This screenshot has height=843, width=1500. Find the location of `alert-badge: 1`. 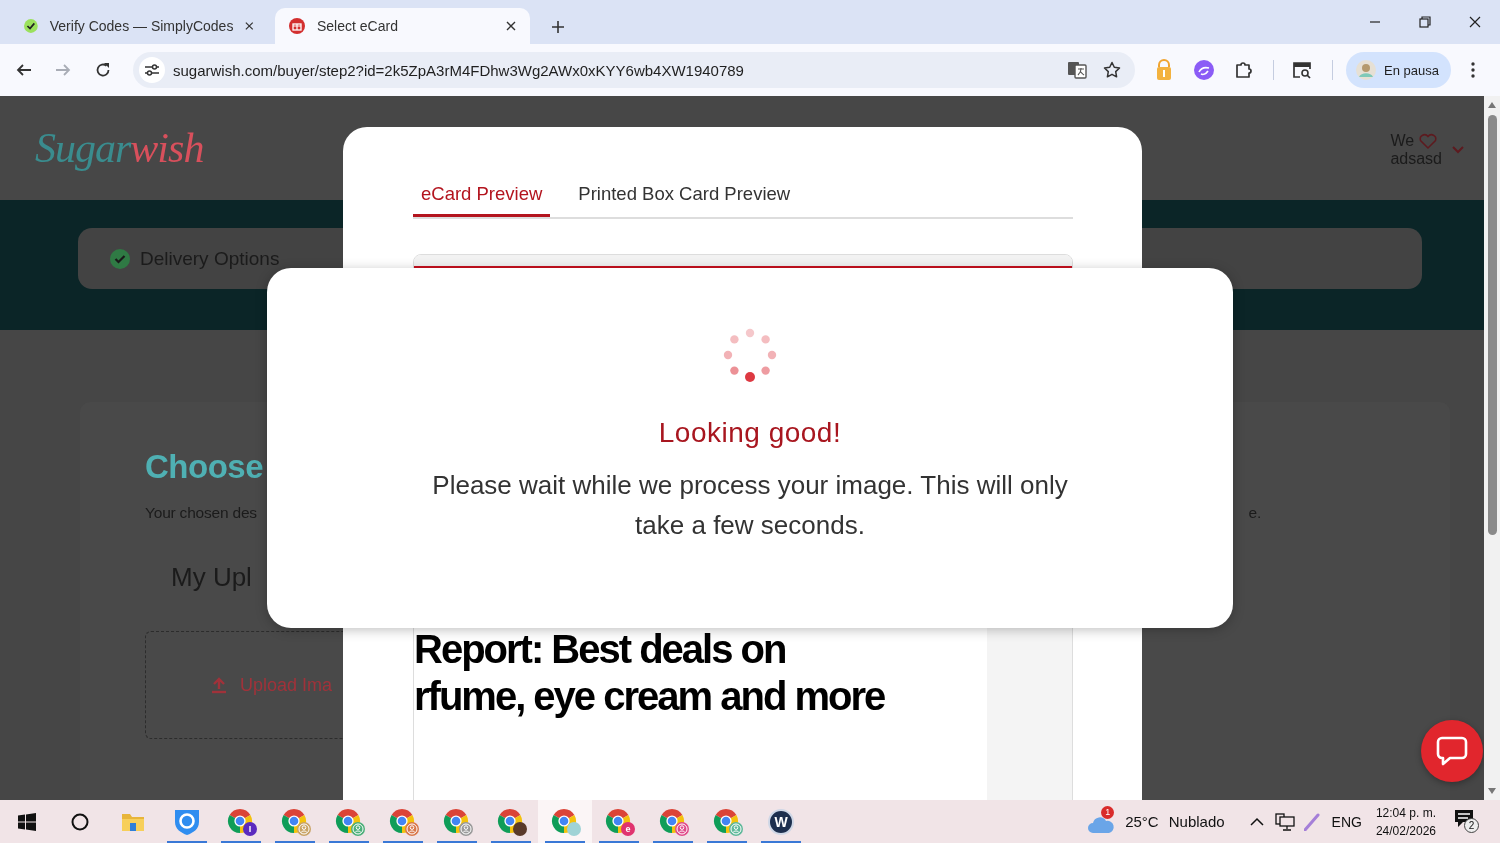

alert-badge: 1 is located at coordinates (1108, 812).